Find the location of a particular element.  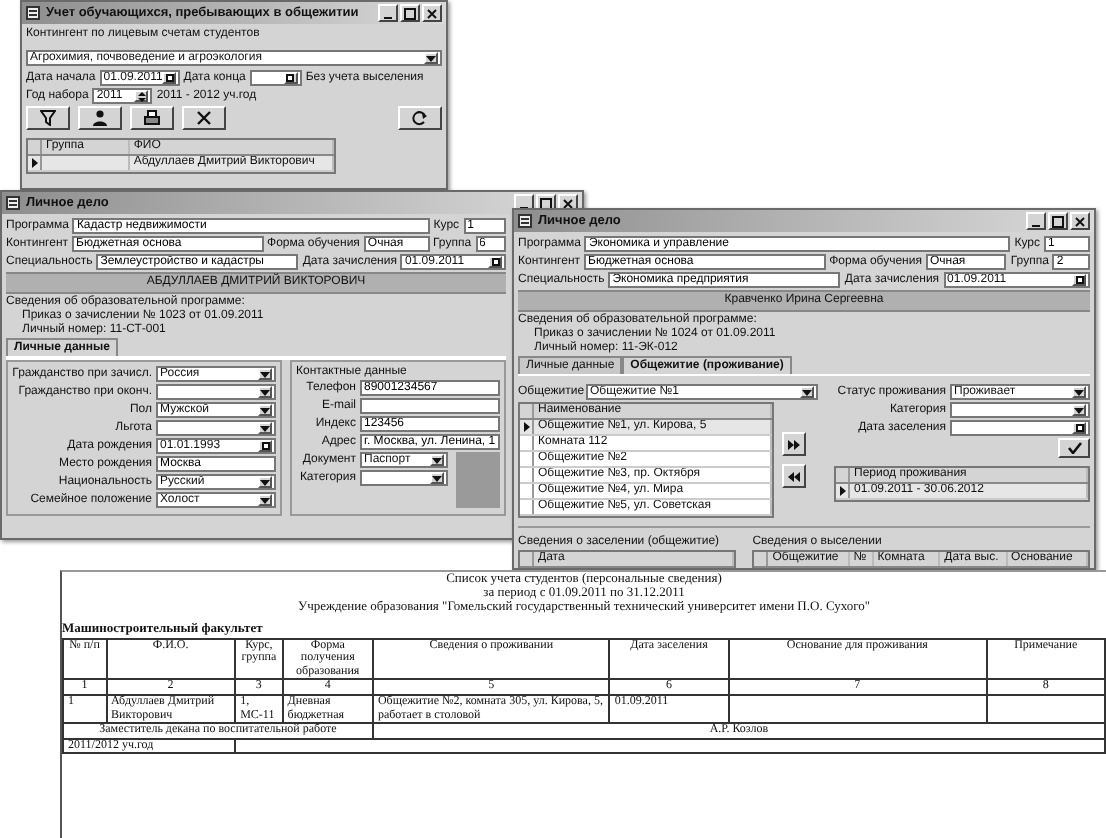

refresh-icon is located at coordinates (420, 118).